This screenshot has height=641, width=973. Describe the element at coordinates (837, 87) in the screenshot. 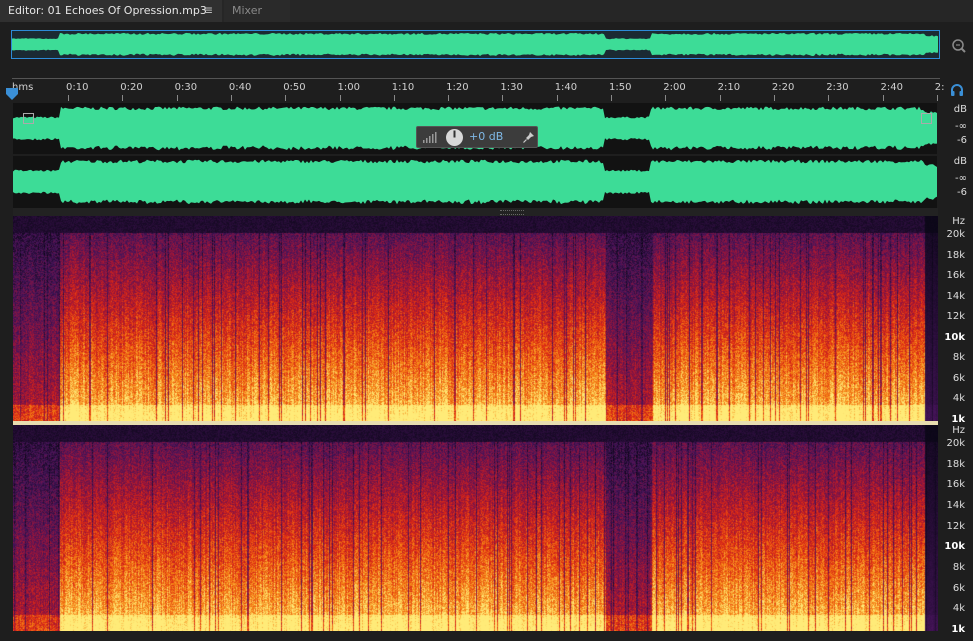

I see `ruler-tick-label: 2:30` at that location.